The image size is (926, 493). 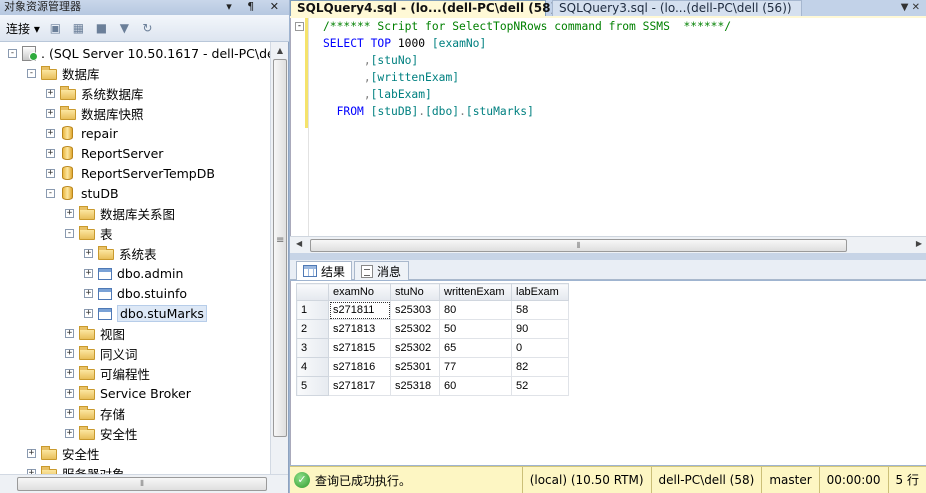 What do you see at coordinates (299, 26) in the screenshot?
I see `collapse-region-icon: -` at bounding box center [299, 26].